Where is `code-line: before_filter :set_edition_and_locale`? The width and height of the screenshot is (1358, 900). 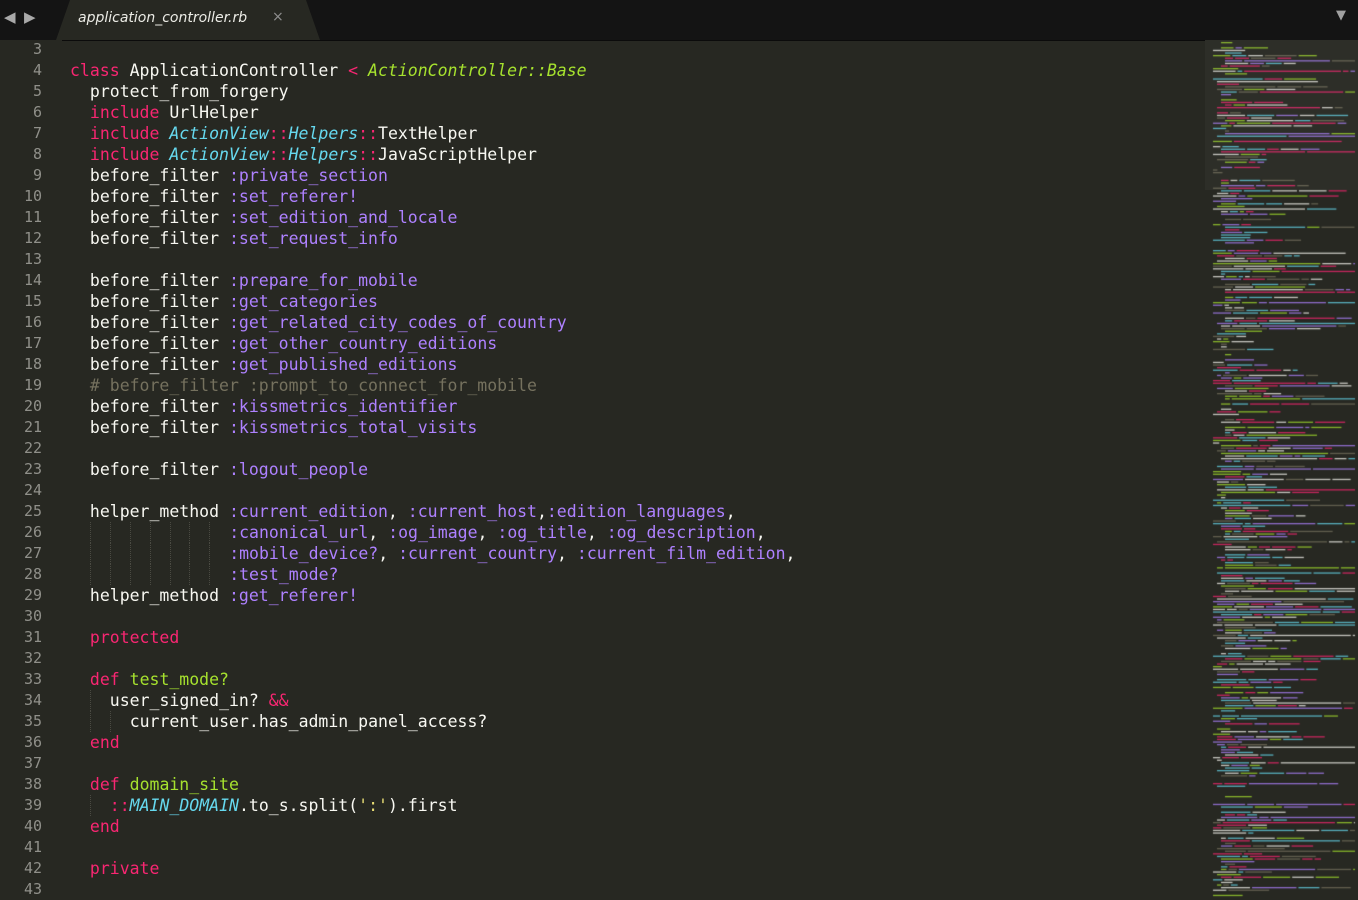 code-line: before_filter :set_edition_and_locale is located at coordinates (274, 217).